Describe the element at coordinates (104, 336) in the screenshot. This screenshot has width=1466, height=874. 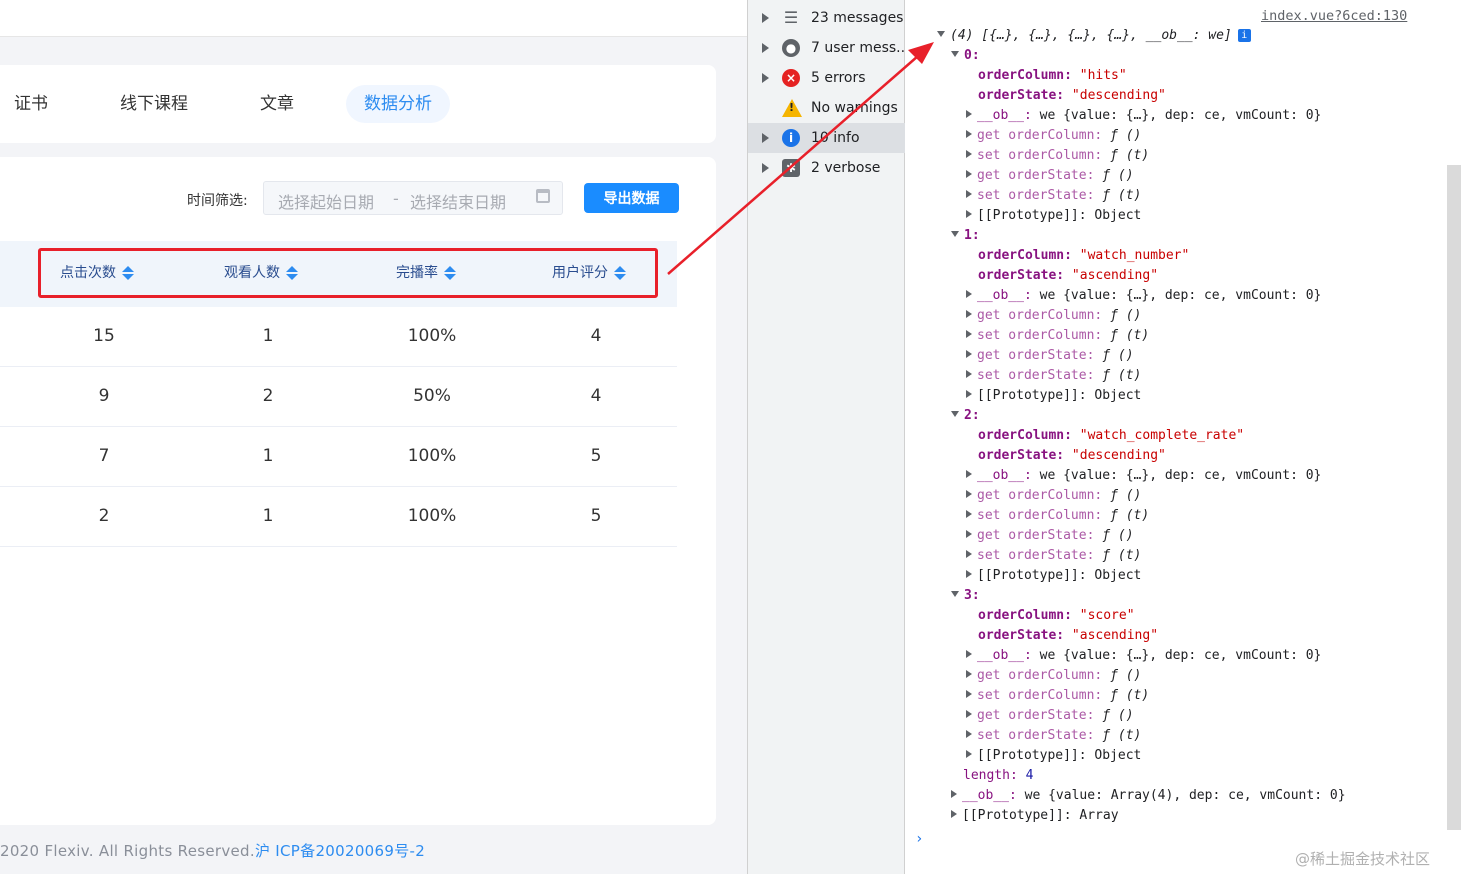
I see `table-cell: 15` at that location.